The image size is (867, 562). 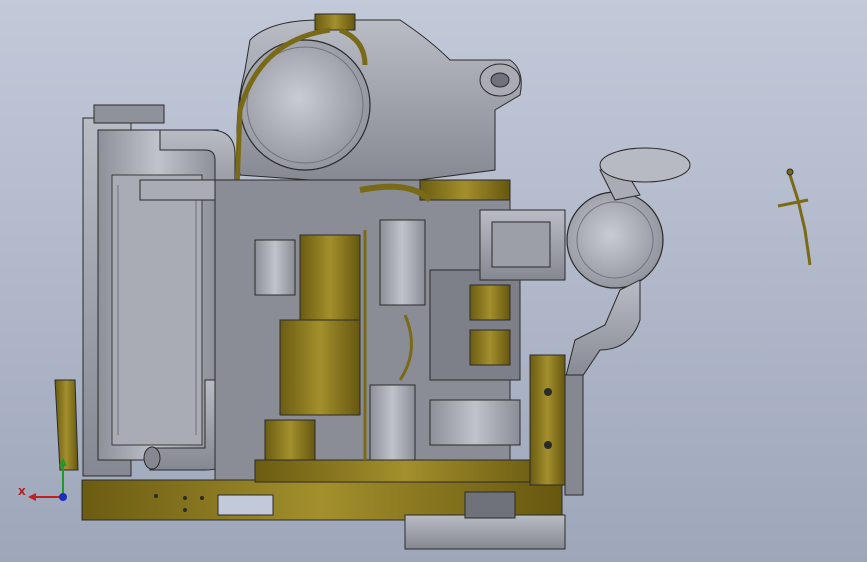 What do you see at coordinates (66, 425) in the screenshot?
I see `radiator-bracket` at bounding box center [66, 425].